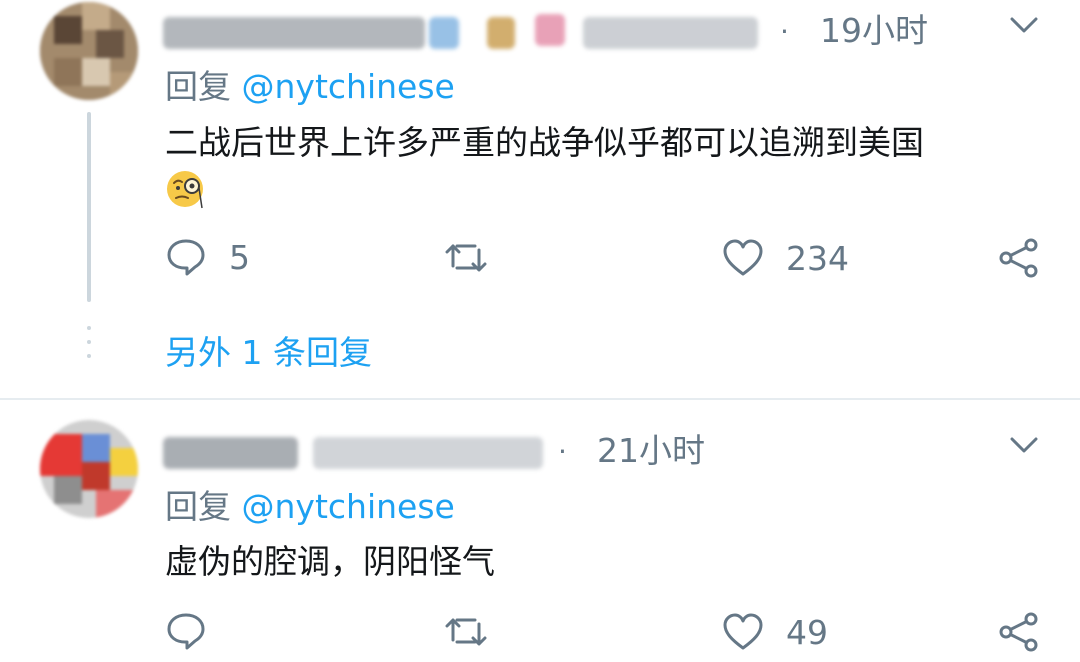  I want to click on like-action: 49, so click(775, 632).